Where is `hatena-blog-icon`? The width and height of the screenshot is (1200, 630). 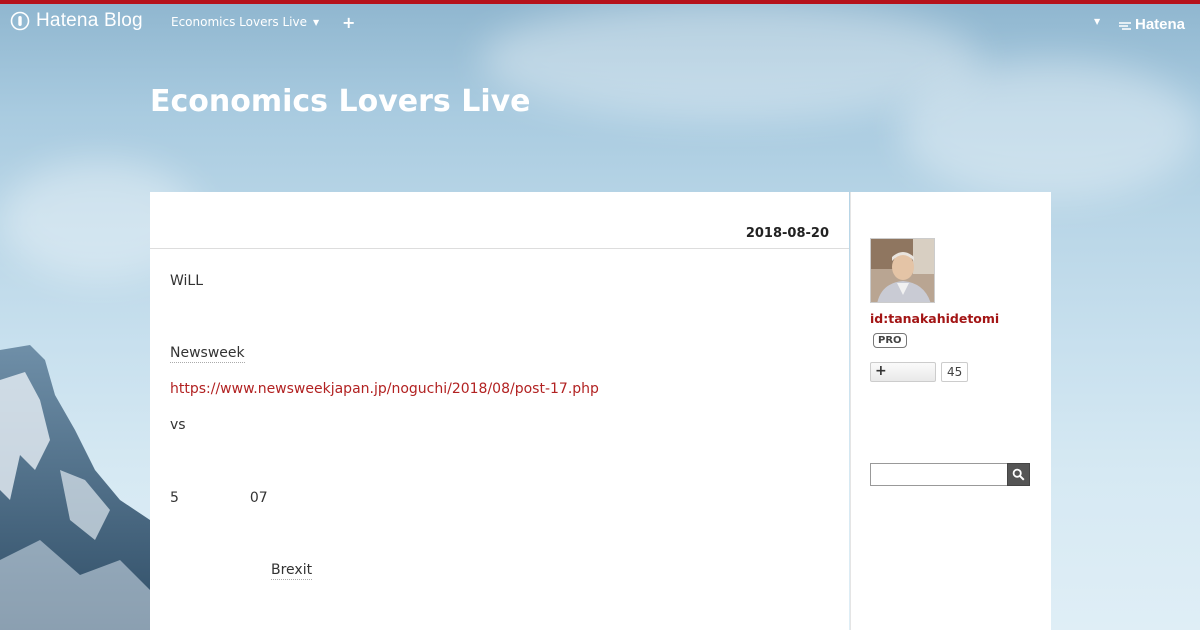
hatena-blog-icon is located at coordinates (20, 21).